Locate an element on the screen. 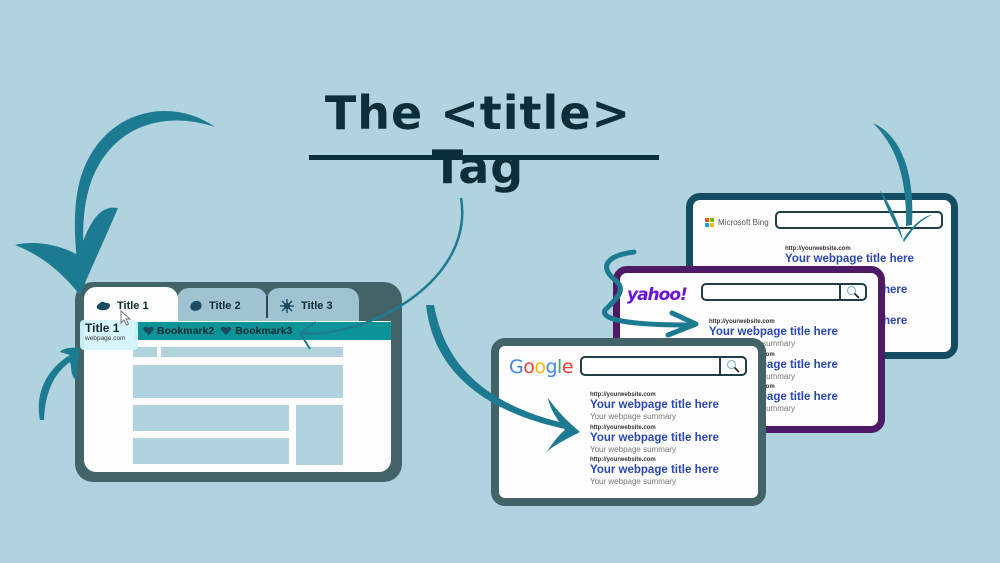 This screenshot has height=563, width=1000. google-logo: Google is located at coordinates (541, 367).